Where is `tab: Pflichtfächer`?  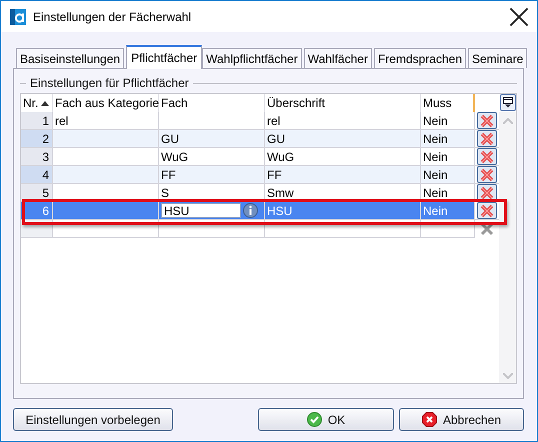
tab: Pflichtfächer is located at coordinates (164, 57).